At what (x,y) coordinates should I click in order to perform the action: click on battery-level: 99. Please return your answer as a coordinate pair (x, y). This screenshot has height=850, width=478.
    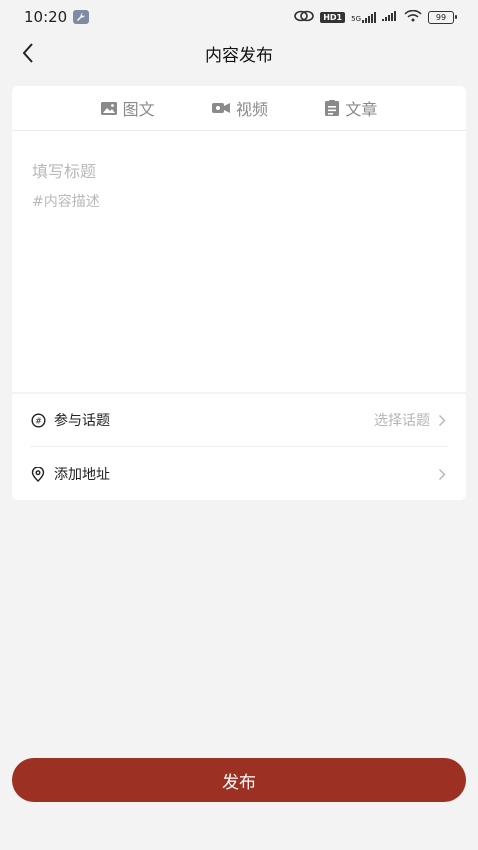
    Looking at the image, I should click on (441, 17).